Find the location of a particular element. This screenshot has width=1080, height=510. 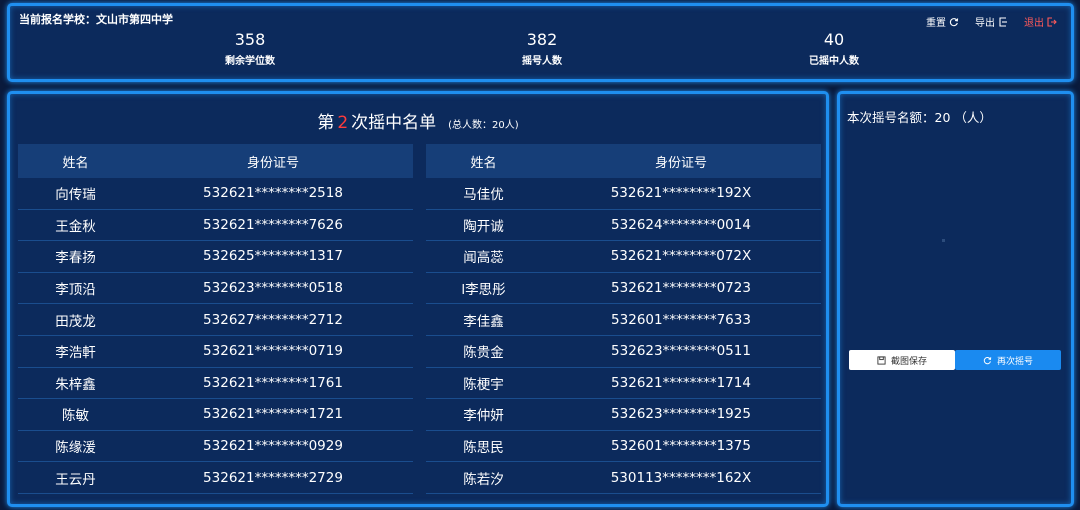

id-number: 532627********2712 is located at coordinates (273, 319).